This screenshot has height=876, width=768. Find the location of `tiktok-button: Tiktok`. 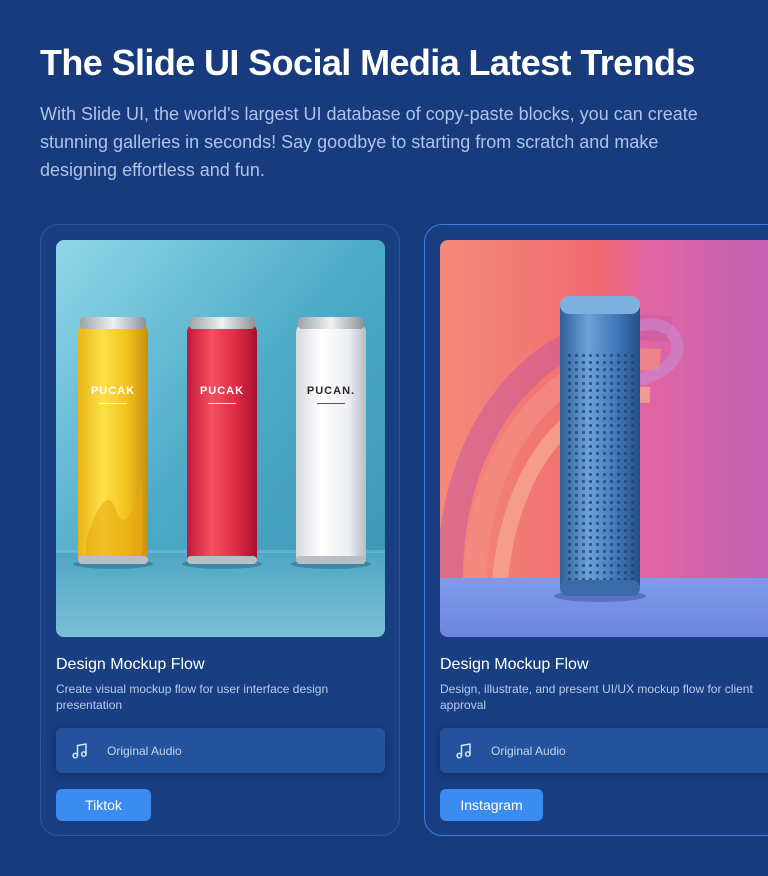

tiktok-button: Tiktok is located at coordinates (103, 805).